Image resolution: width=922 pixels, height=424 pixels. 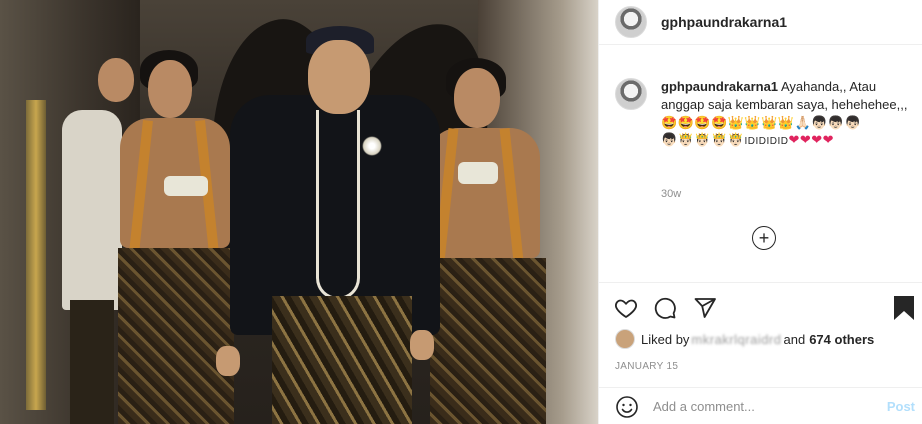 What do you see at coordinates (736, 339) in the screenshot?
I see `liker-username: mkrakrlqraidrd` at bounding box center [736, 339].